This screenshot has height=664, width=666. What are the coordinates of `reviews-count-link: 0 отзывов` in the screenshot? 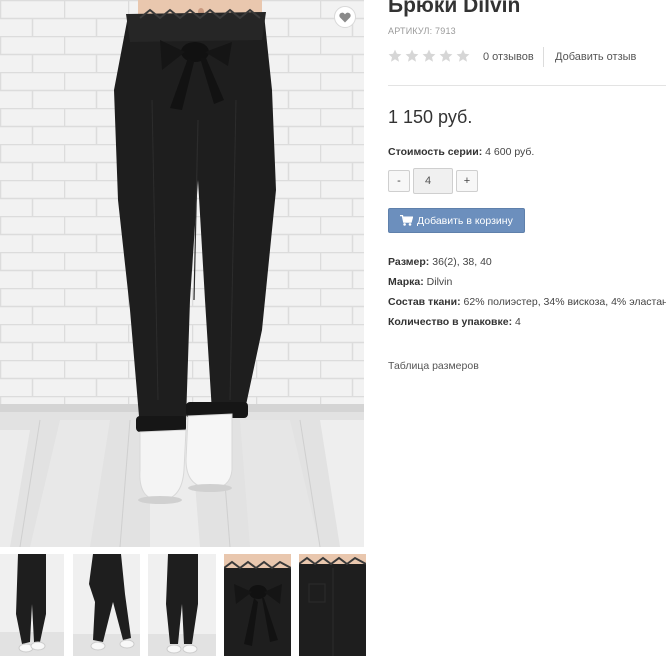 It's located at (508, 57).